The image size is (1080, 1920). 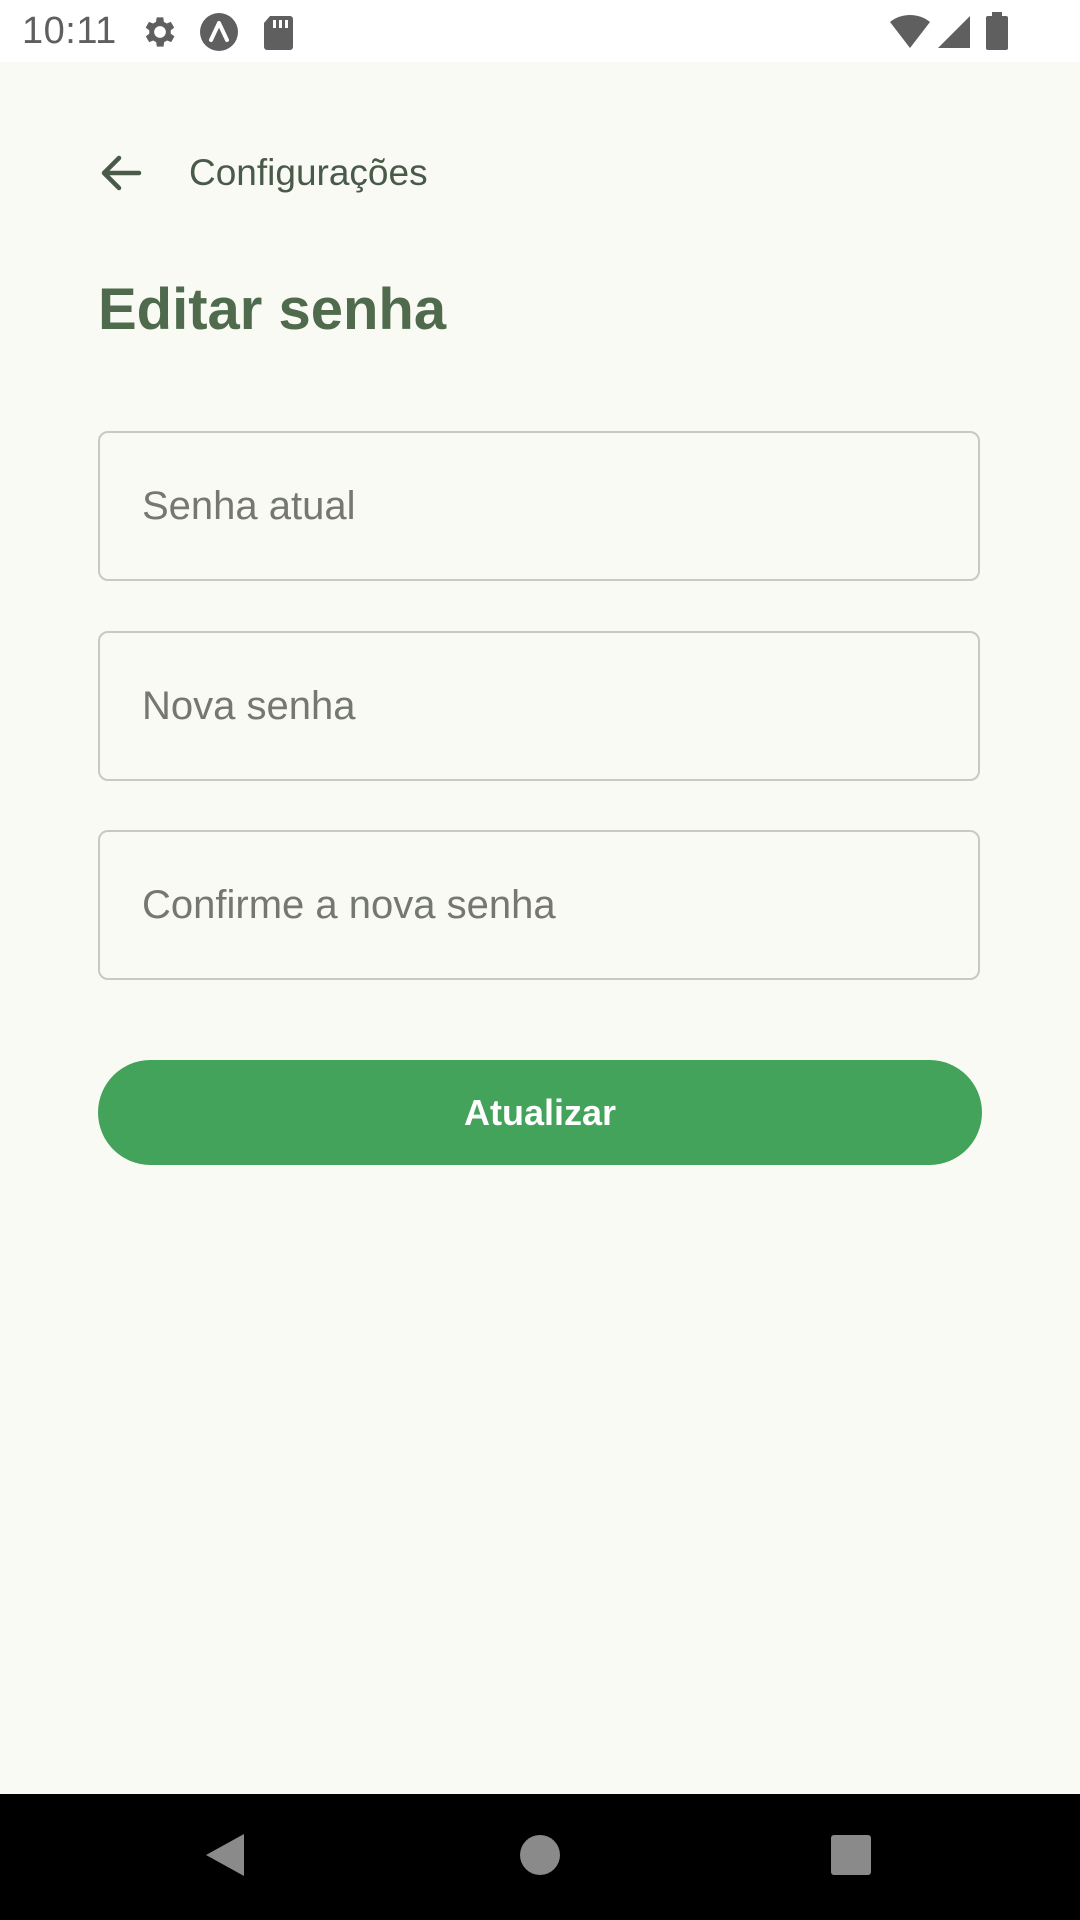 I want to click on status-time: 10:11, so click(x=69, y=31).